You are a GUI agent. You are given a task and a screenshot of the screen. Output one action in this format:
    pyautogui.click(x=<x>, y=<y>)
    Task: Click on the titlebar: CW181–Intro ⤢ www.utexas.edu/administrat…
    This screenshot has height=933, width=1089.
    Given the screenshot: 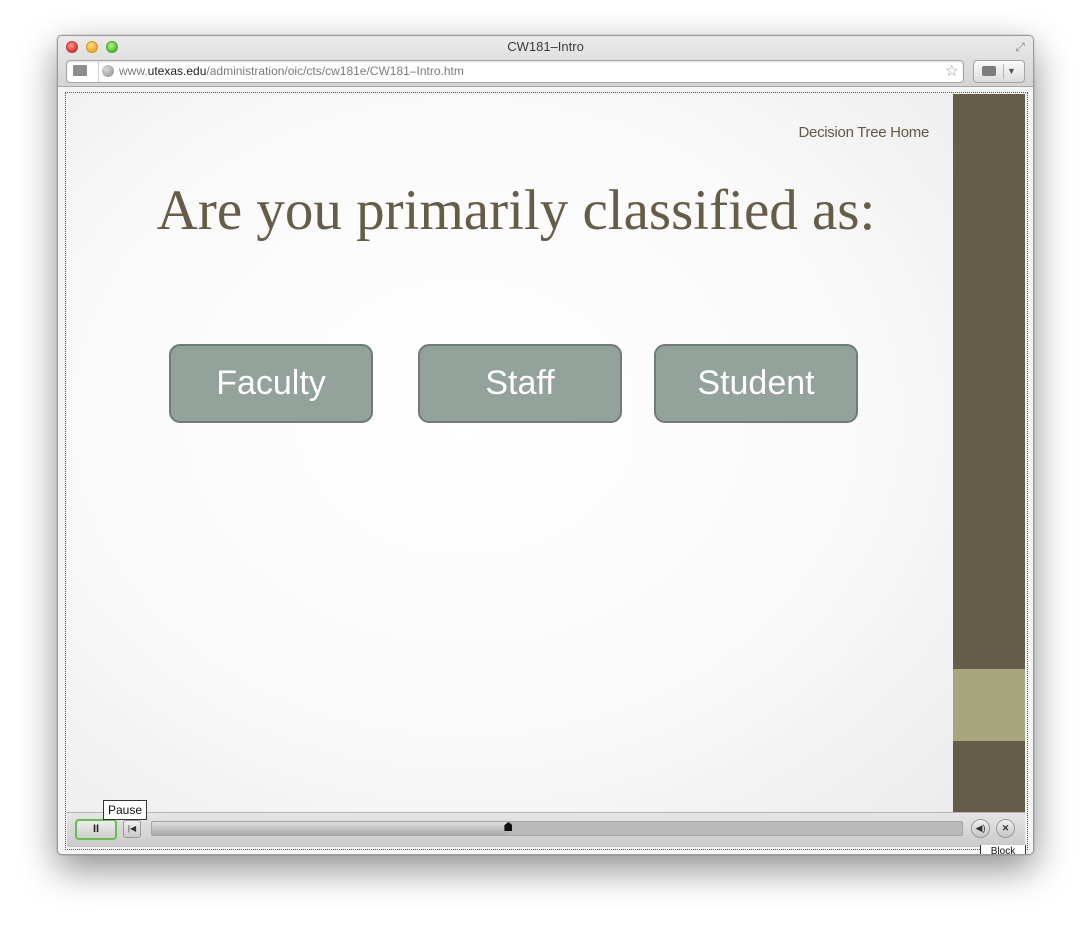 What is the action you would take?
    pyautogui.click(x=545, y=61)
    